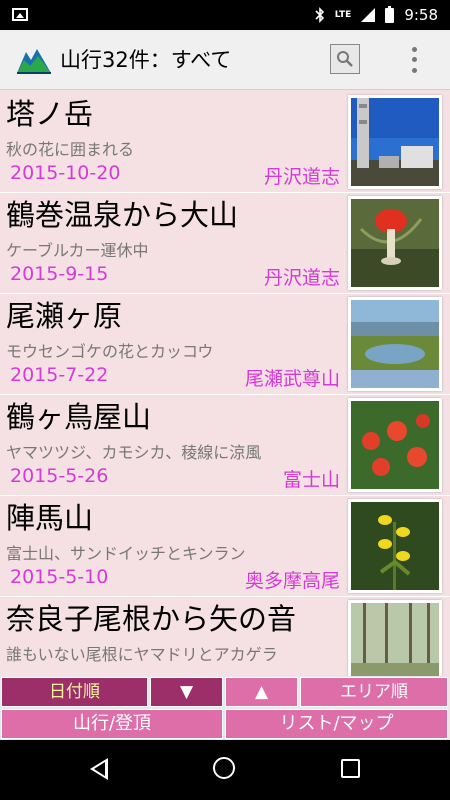  I want to click on record-subtitle: ヤマツツジ、カモシカ、稜線に涼風, so click(134, 452).